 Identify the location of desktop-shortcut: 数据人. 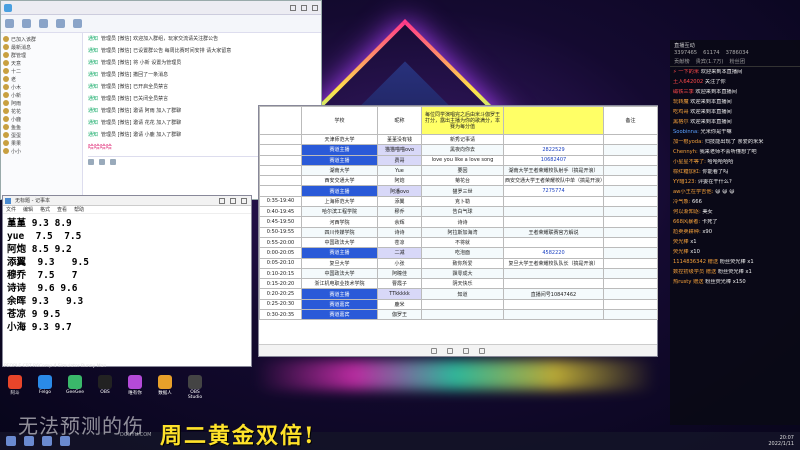
(165, 387).